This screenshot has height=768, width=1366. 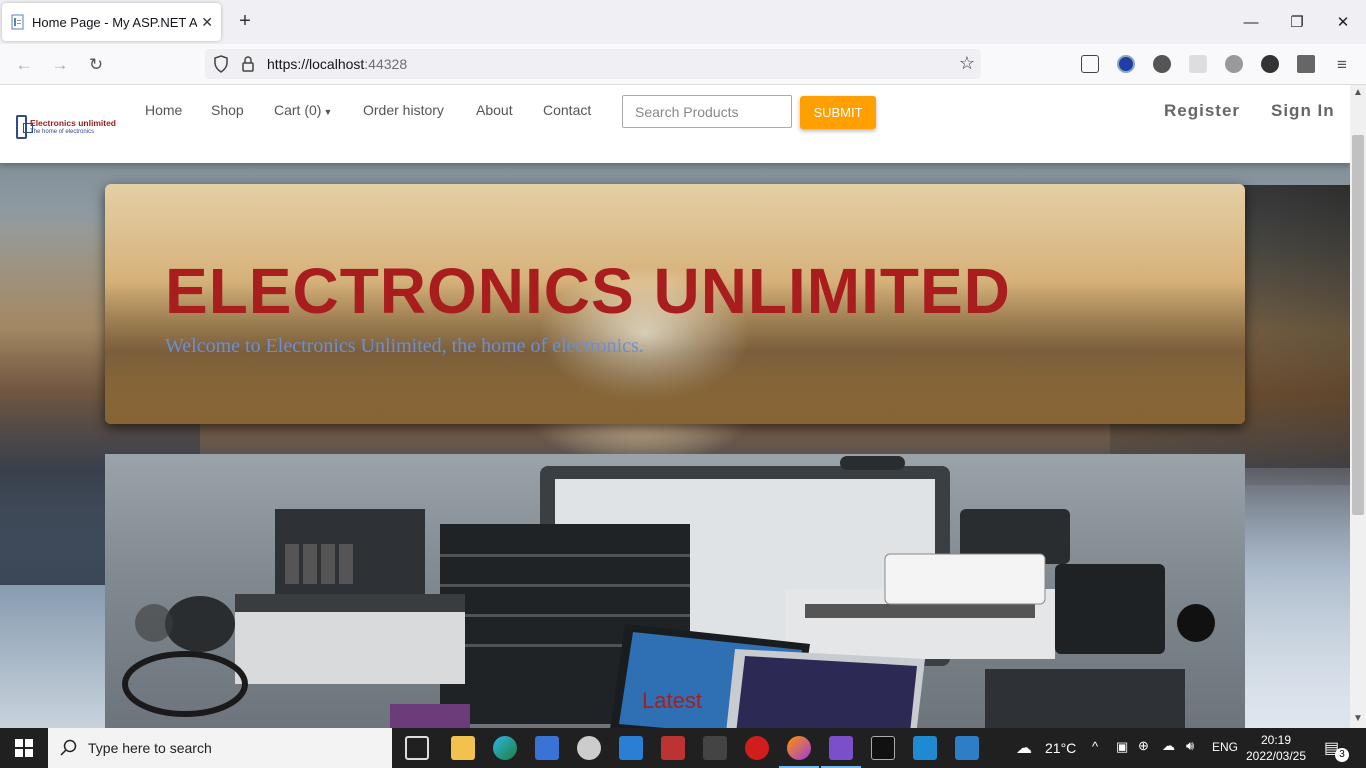 I want to click on scroll-down-icon: ▼, so click(x=1358, y=718).